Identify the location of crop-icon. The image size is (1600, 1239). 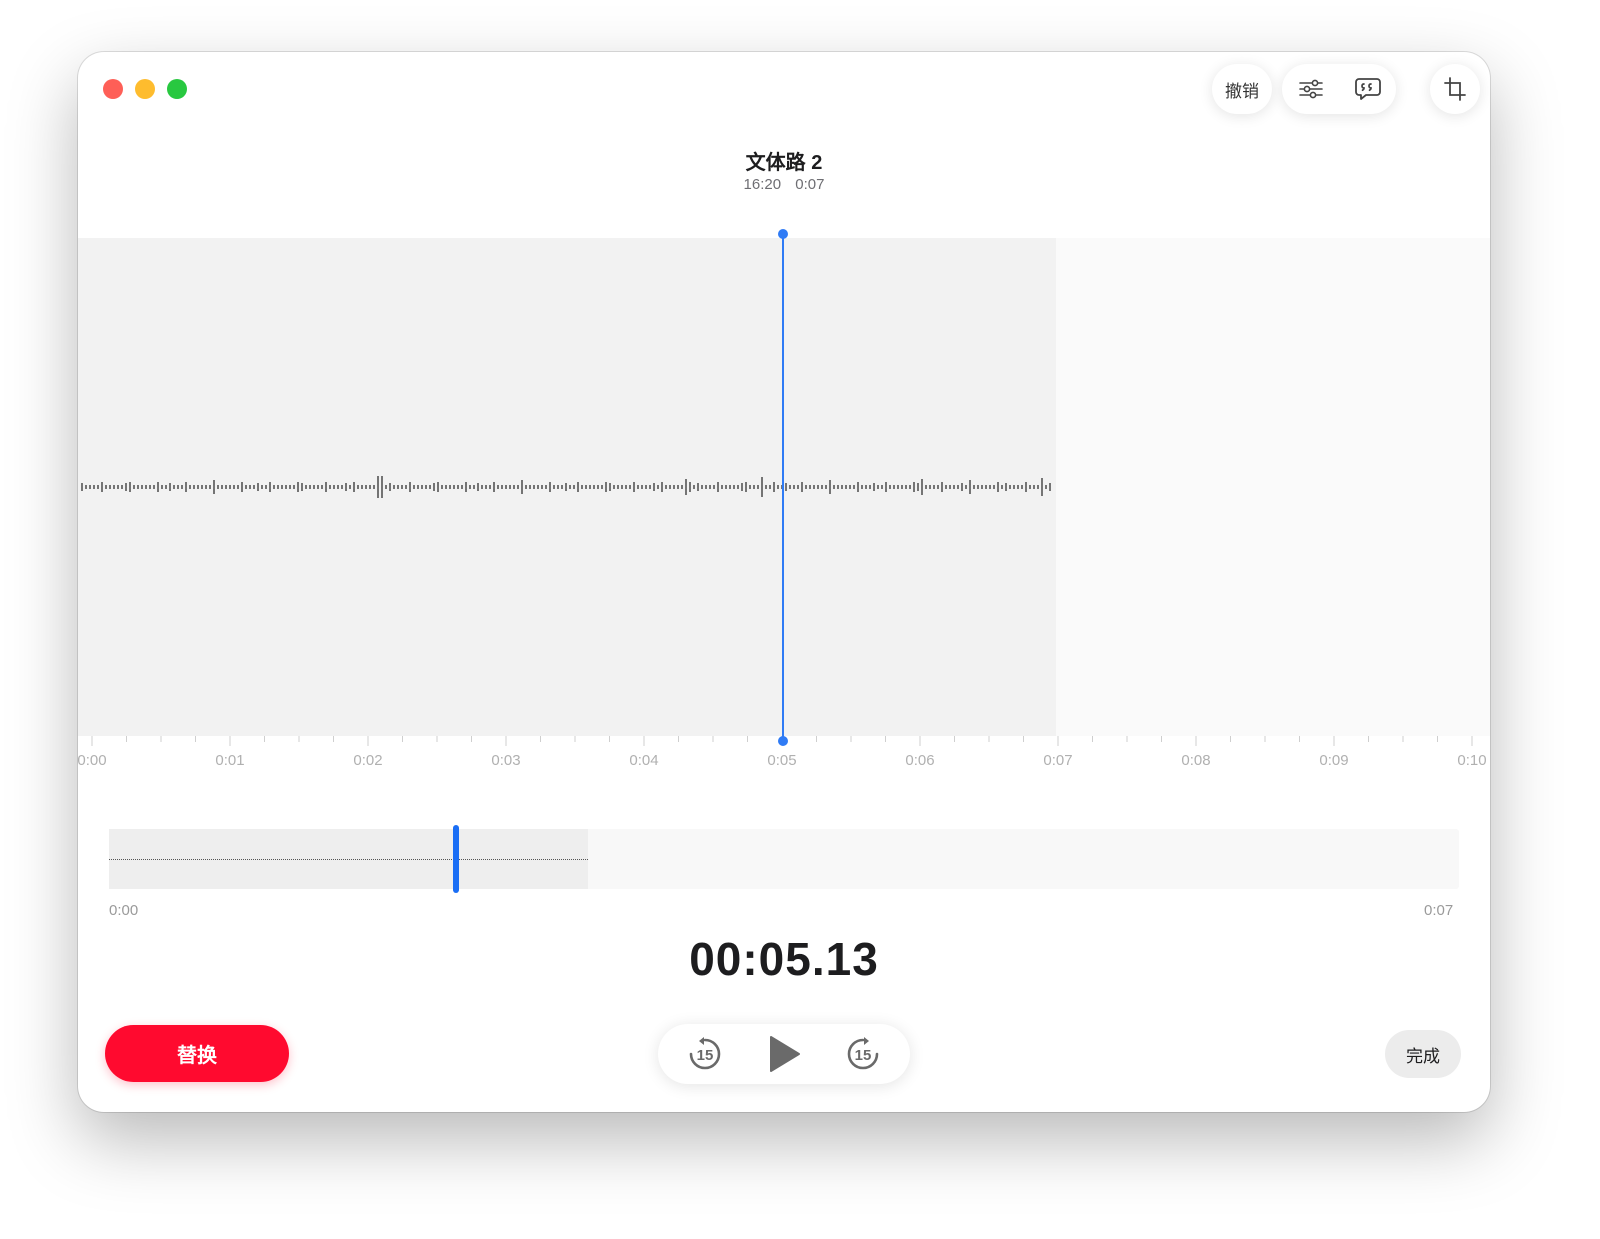
(1455, 89).